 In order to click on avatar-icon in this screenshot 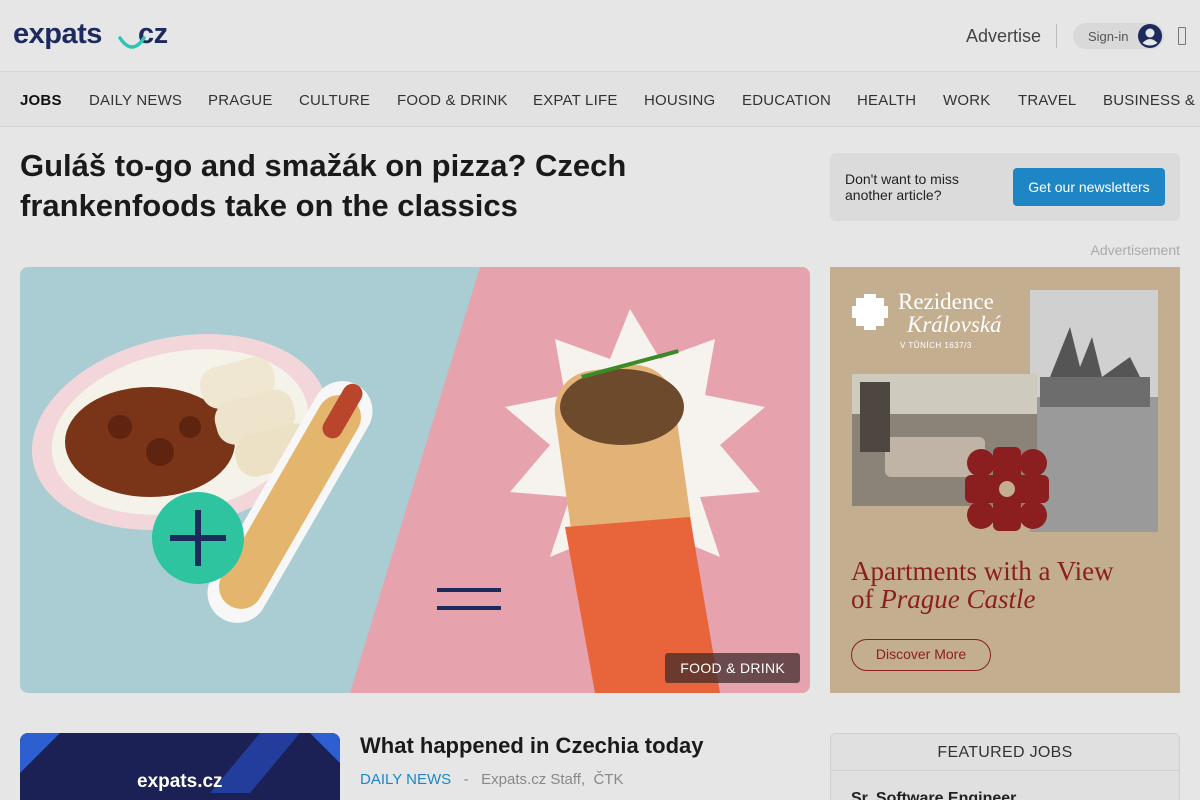, I will do `click(1150, 36)`.